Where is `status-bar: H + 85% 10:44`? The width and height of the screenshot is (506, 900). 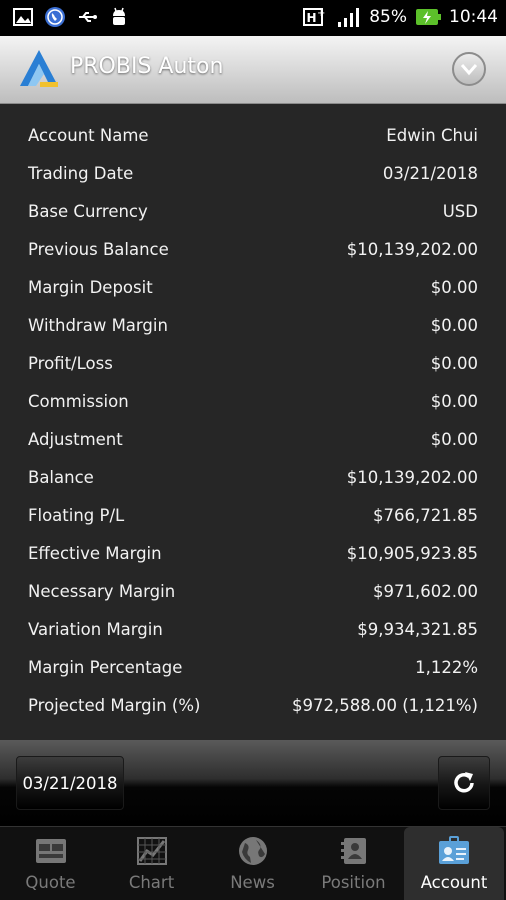
status-bar: H + 85% 10:44 is located at coordinates (253, 18).